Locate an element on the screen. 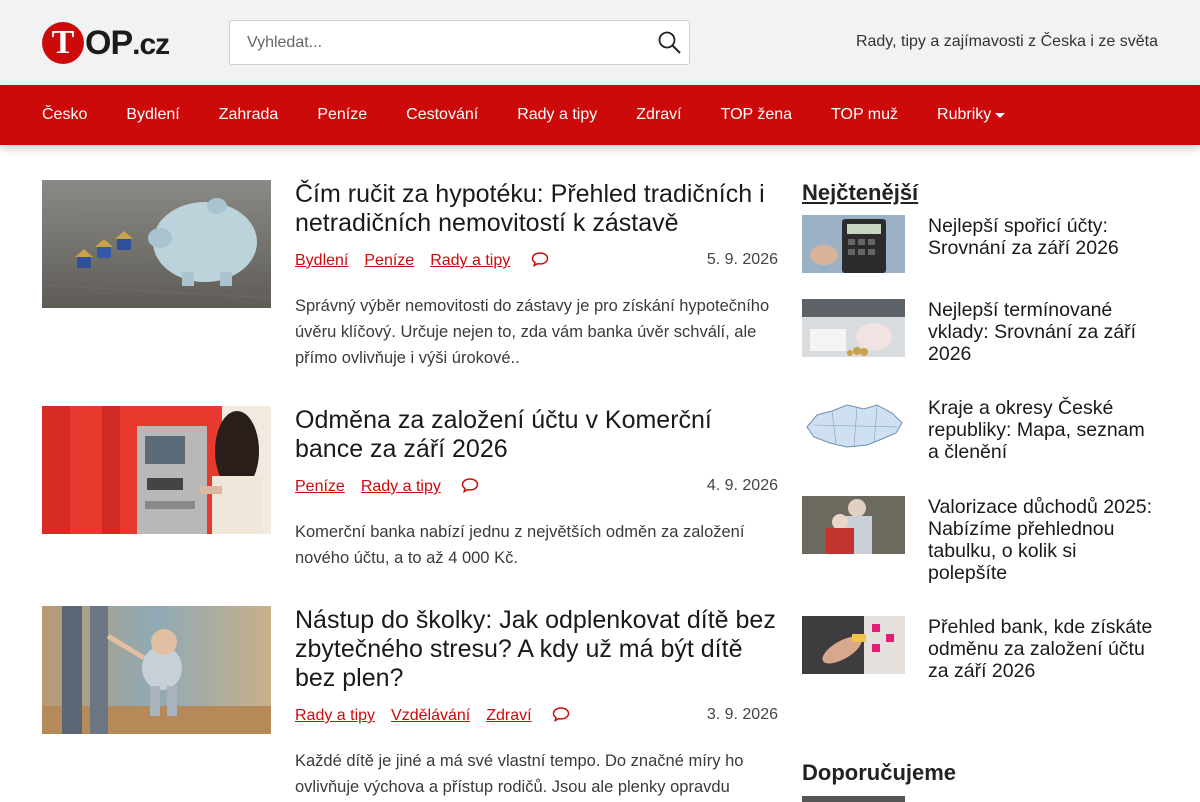  category-link: Zdraví is located at coordinates (508, 715).